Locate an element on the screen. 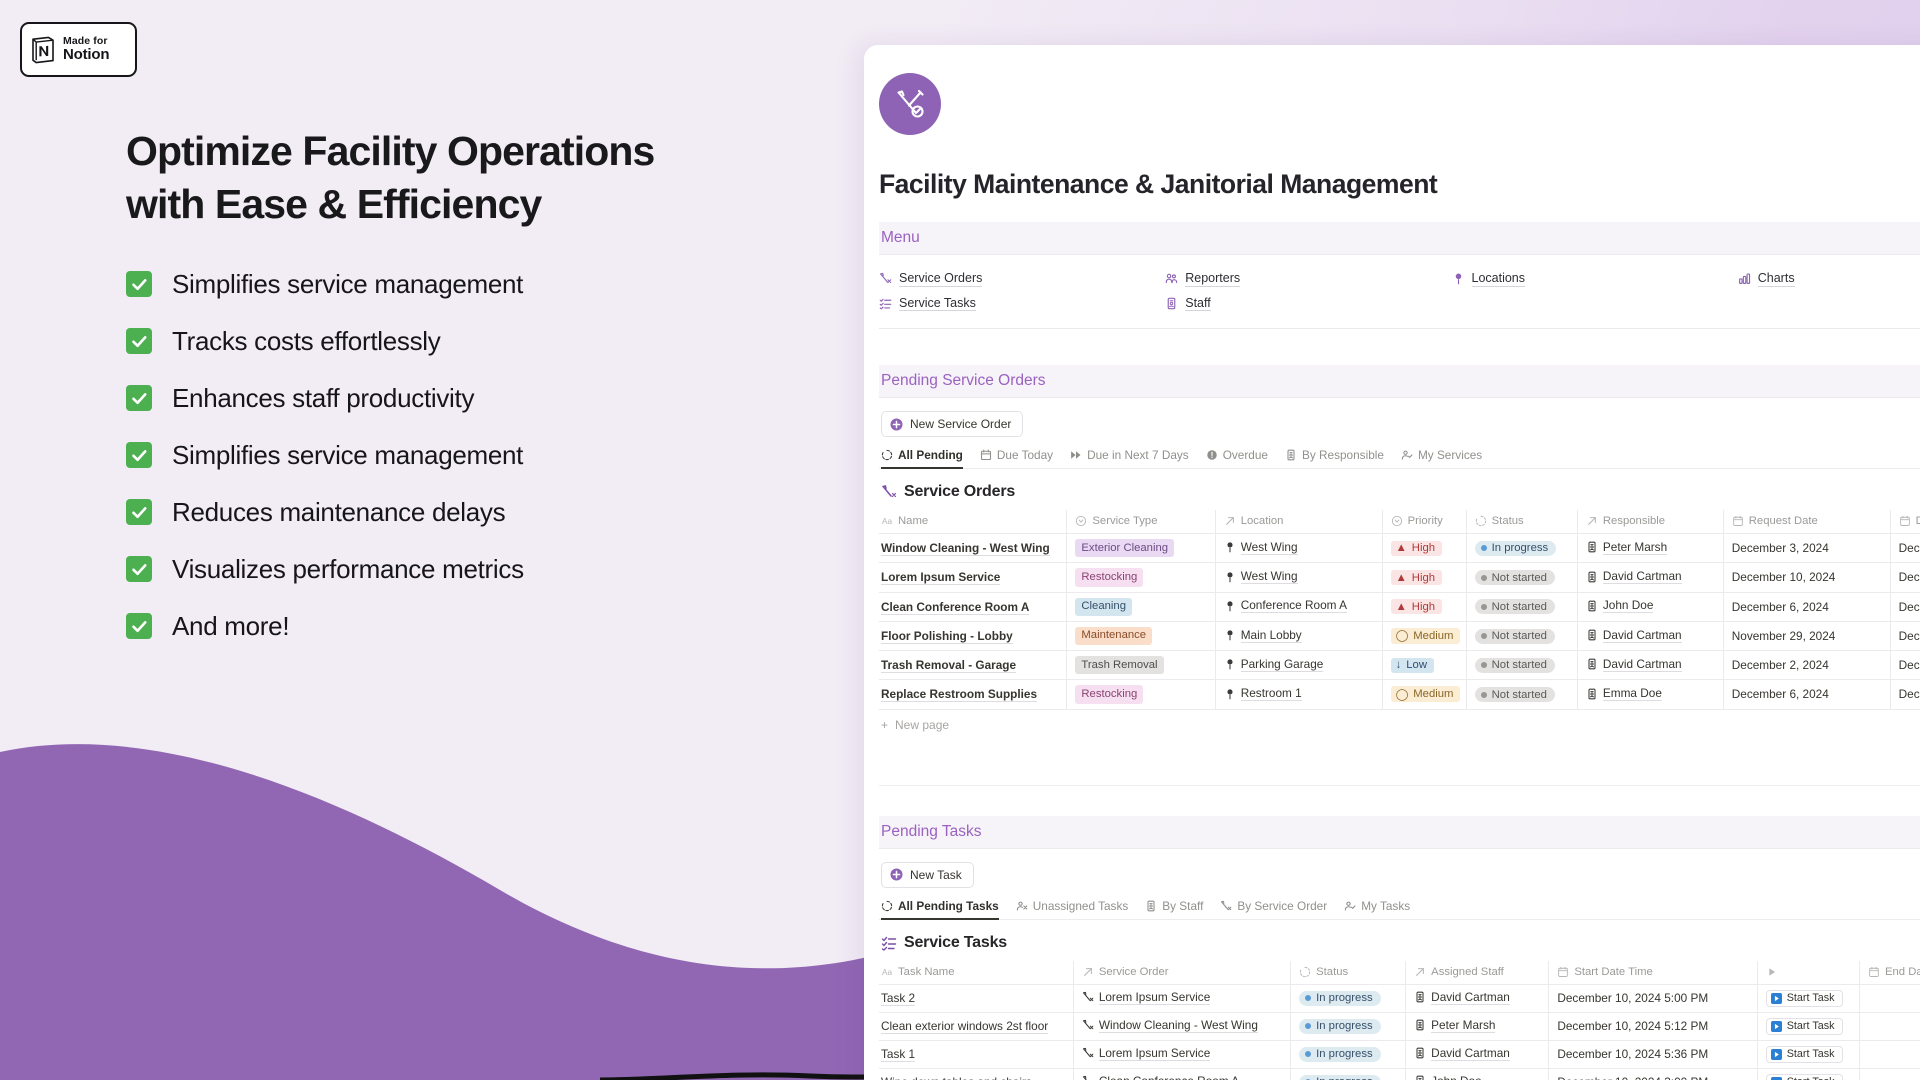  cell-location: Parking Garage is located at coordinates (1299, 665).